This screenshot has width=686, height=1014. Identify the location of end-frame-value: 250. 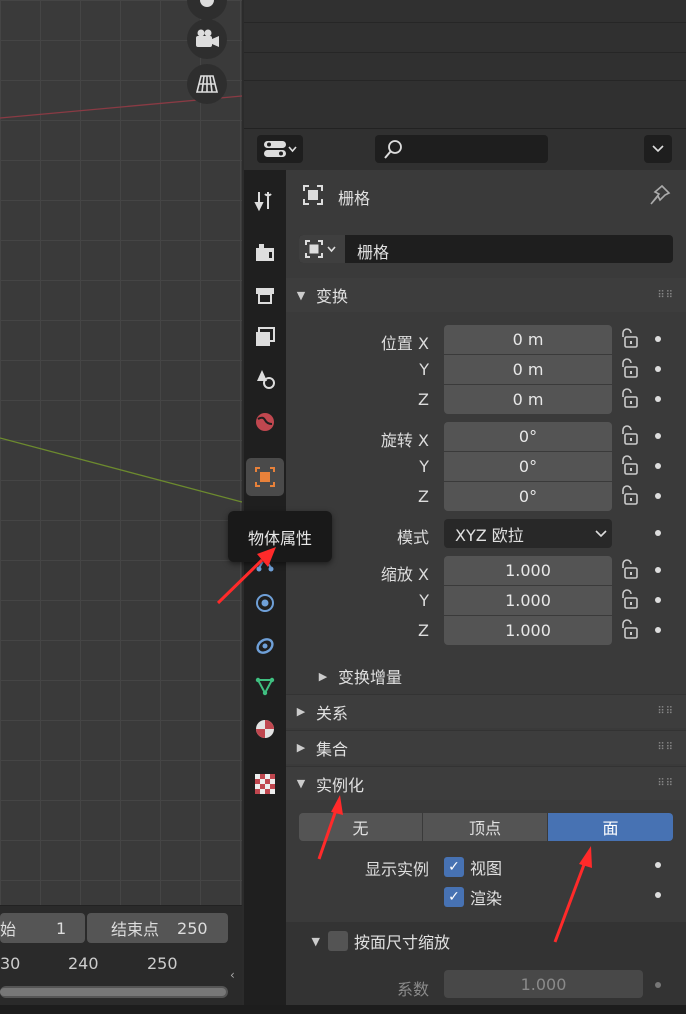
(192, 928).